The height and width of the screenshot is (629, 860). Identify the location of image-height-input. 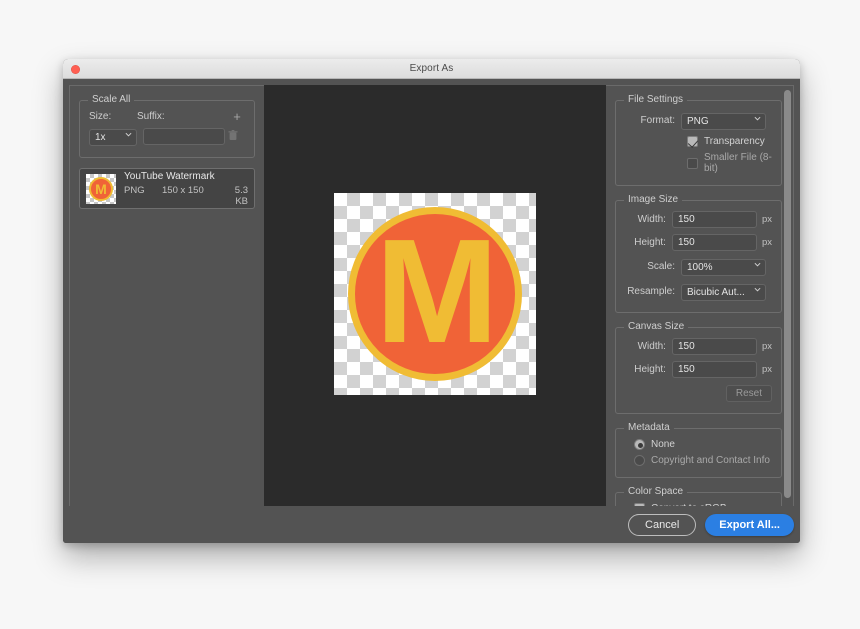
(714, 242).